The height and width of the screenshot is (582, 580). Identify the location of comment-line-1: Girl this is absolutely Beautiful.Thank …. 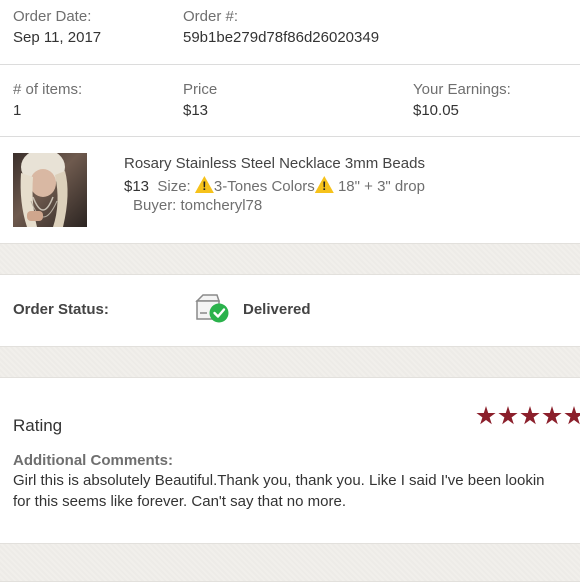
(279, 480).